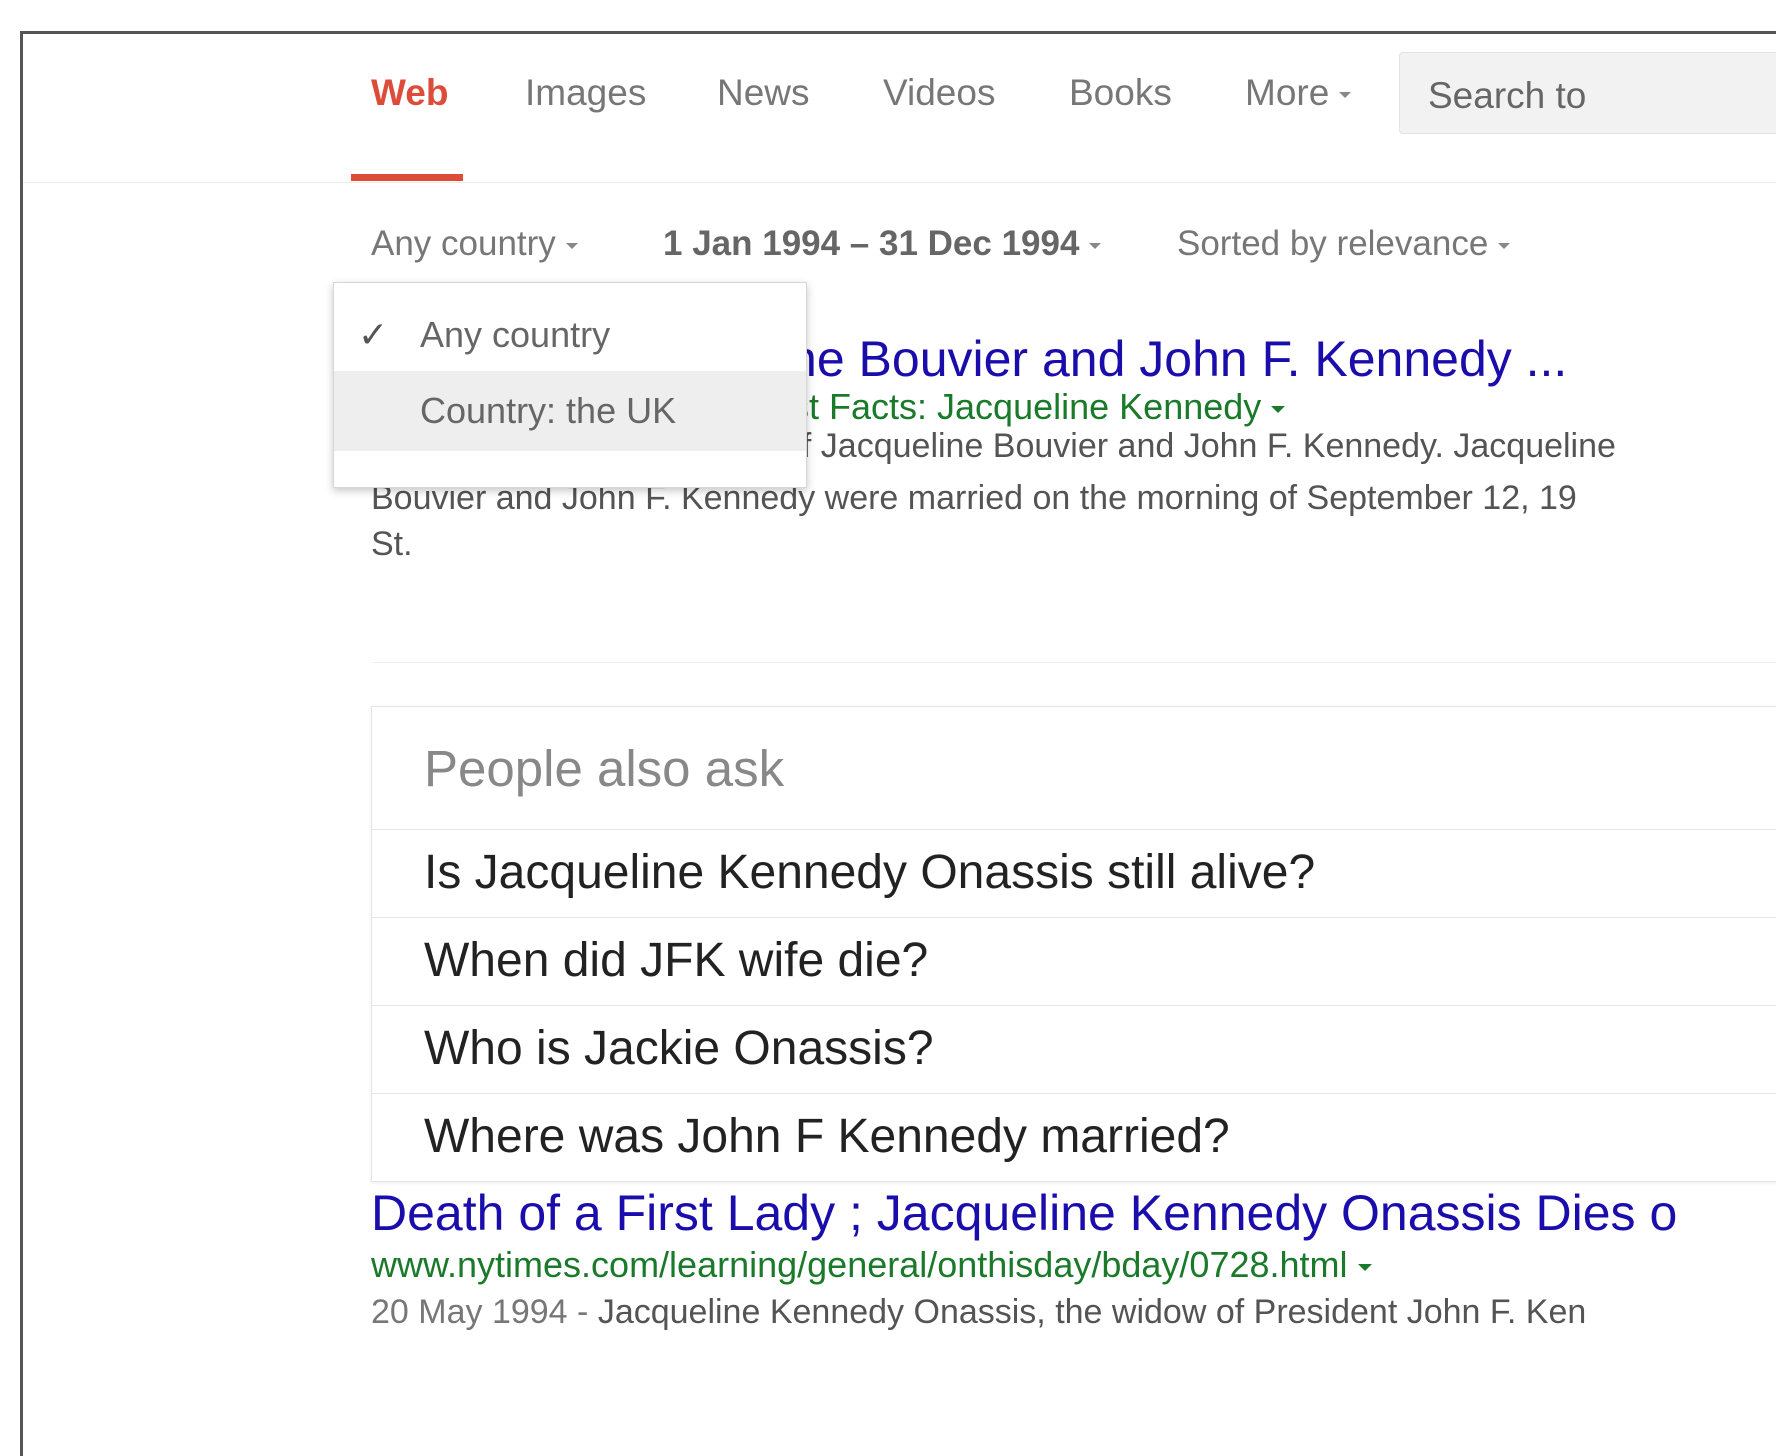 This screenshot has width=1776, height=1456. Describe the element at coordinates (1074, 961) in the screenshot. I see `paa-question: When did JFK wife die?` at that location.